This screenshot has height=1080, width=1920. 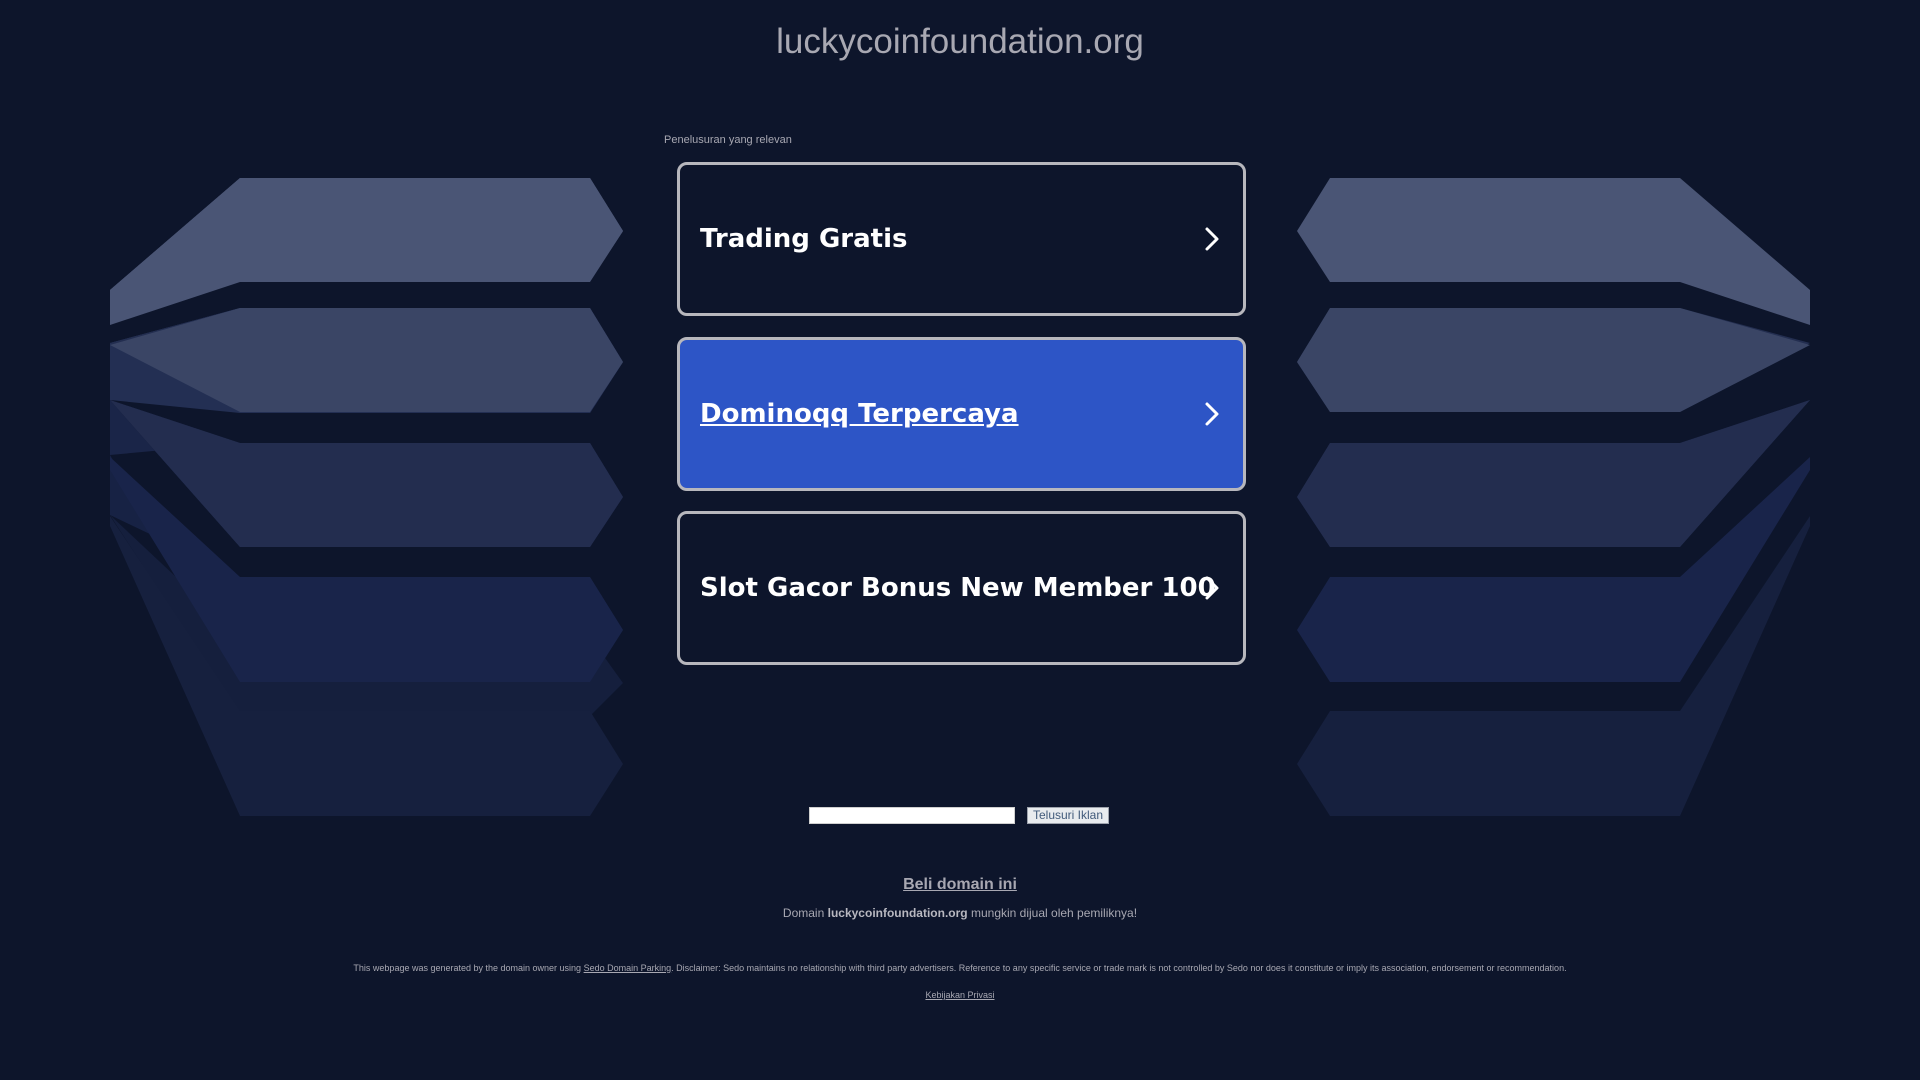 What do you see at coordinates (1068, 815) in the screenshot?
I see `search-ads-button: Telusuri Iklan` at bounding box center [1068, 815].